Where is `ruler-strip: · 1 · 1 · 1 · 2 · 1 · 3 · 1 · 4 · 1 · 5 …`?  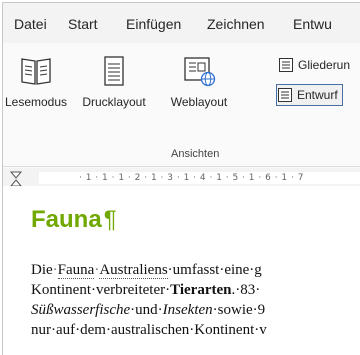 ruler-strip: · 1 · 1 · 1 · 2 · 1 · 3 · 1 · 4 · 1 · 5 … is located at coordinates (199, 178).